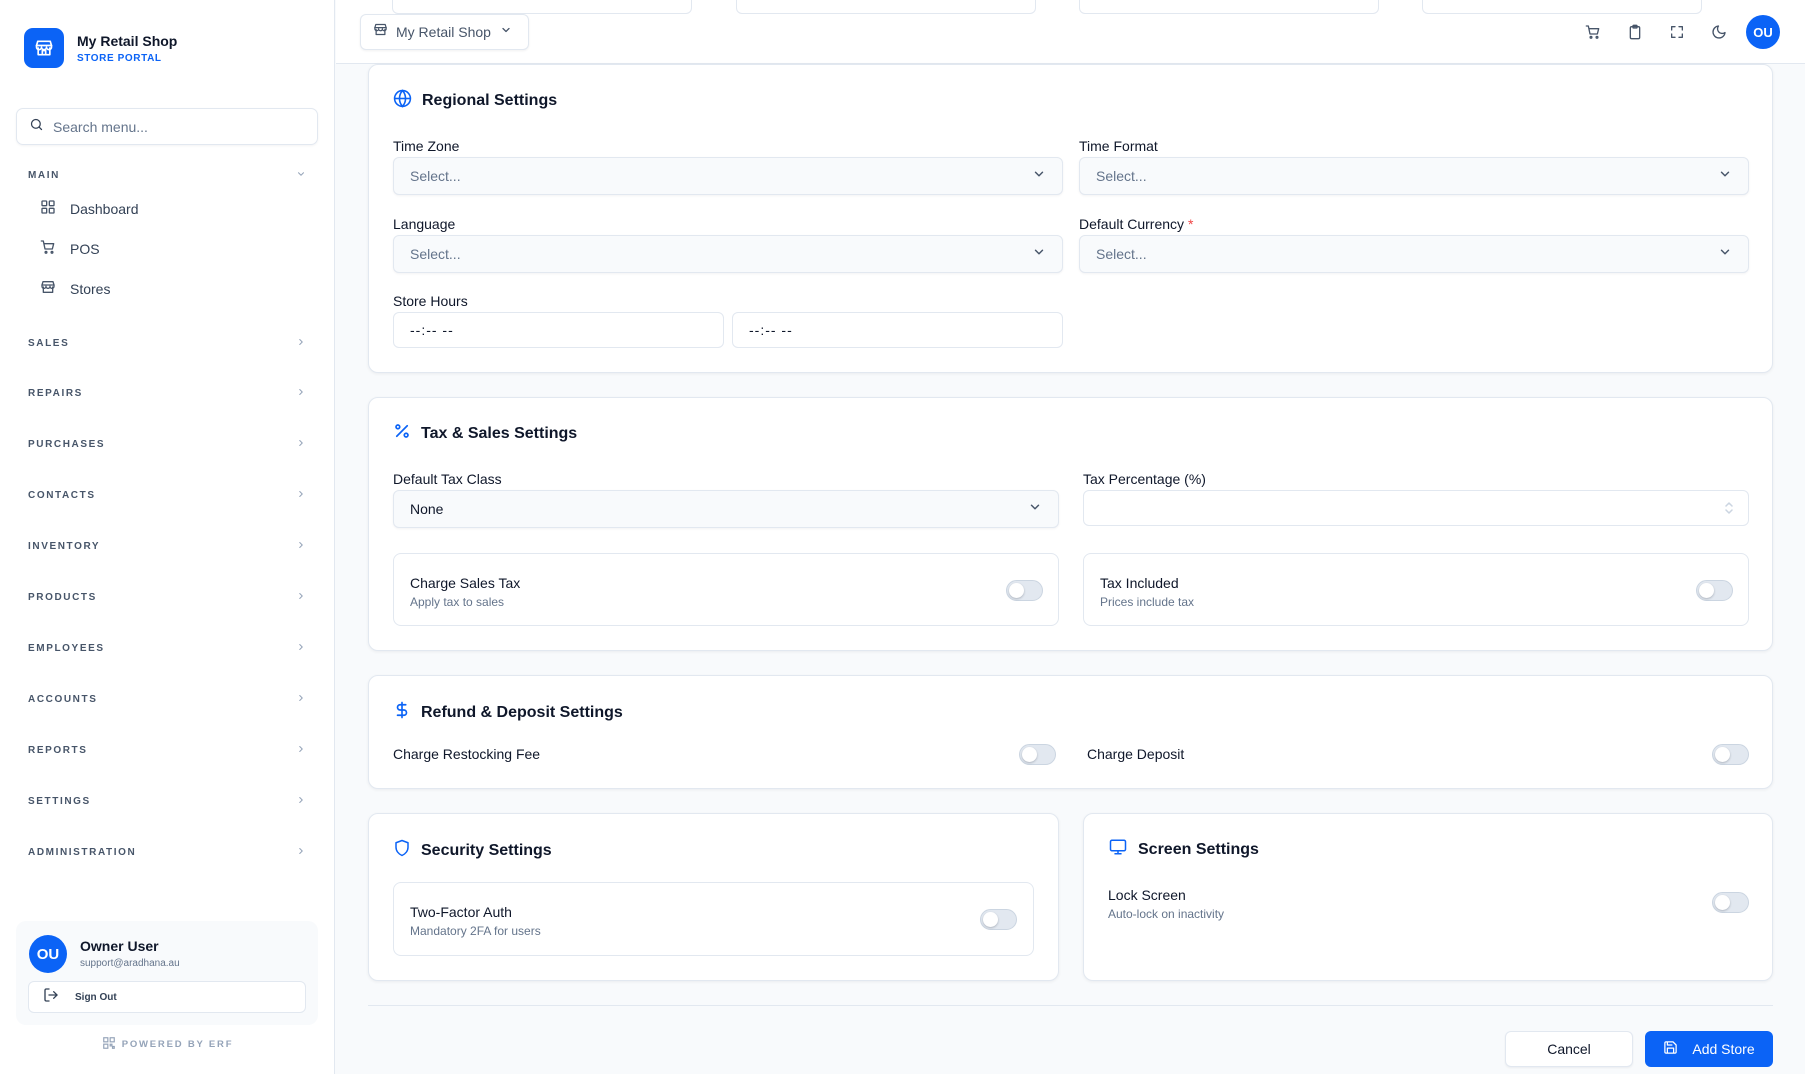 The height and width of the screenshot is (1074, 1805). What do you see at coordinates (402, 433) in the screenshot?
I see `percent-icon` at bounding box center [402, 433].